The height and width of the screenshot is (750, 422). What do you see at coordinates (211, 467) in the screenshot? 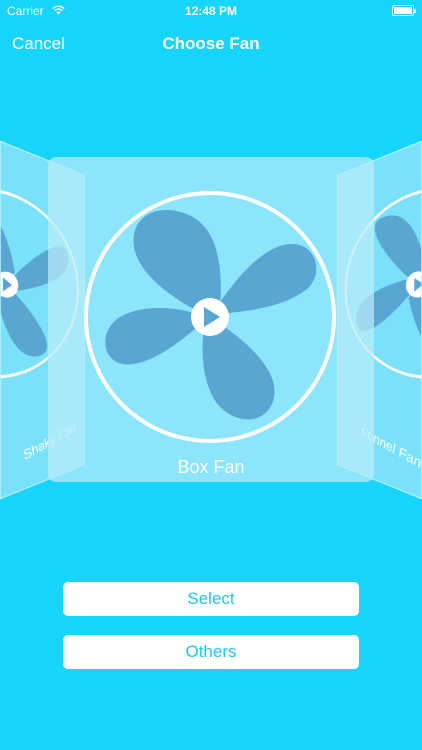
I see `fan-name-label: Box Fan` at bounding box center [211, 467].